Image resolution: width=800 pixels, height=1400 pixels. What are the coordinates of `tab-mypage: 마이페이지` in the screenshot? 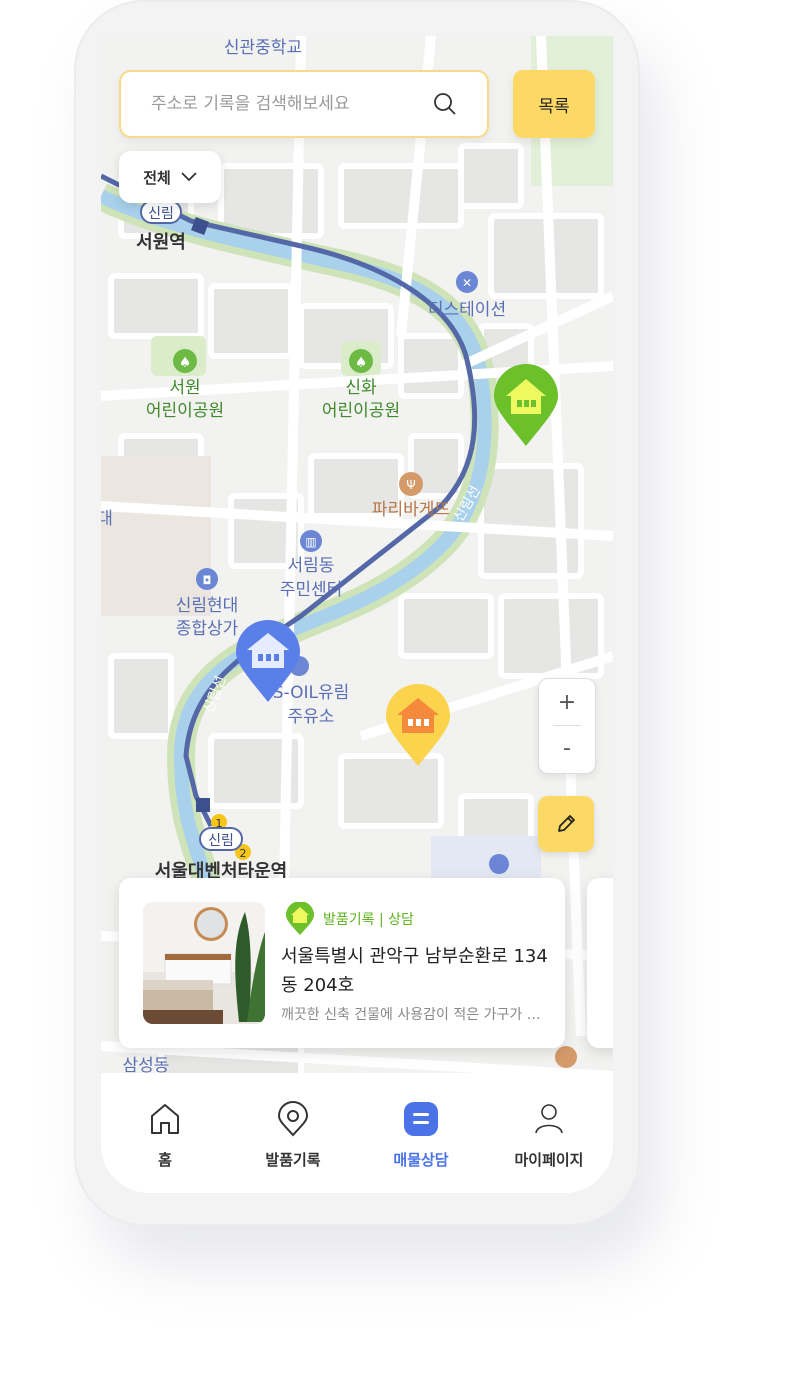 It's located at (549, 1133).